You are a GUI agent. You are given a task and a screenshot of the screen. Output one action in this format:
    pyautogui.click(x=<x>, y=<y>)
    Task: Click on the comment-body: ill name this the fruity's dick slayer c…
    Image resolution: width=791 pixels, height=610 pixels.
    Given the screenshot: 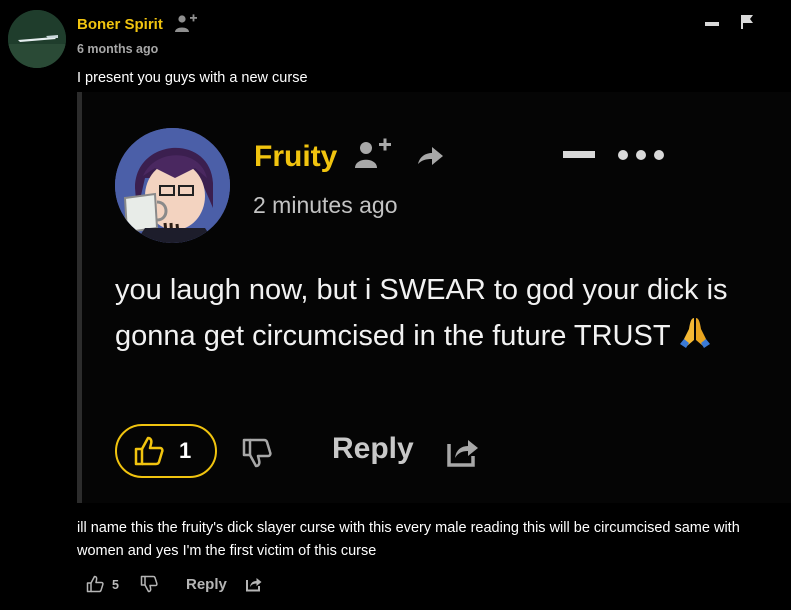 What is the action you would take?
    pyautogui.click(x=408, y=539)
    